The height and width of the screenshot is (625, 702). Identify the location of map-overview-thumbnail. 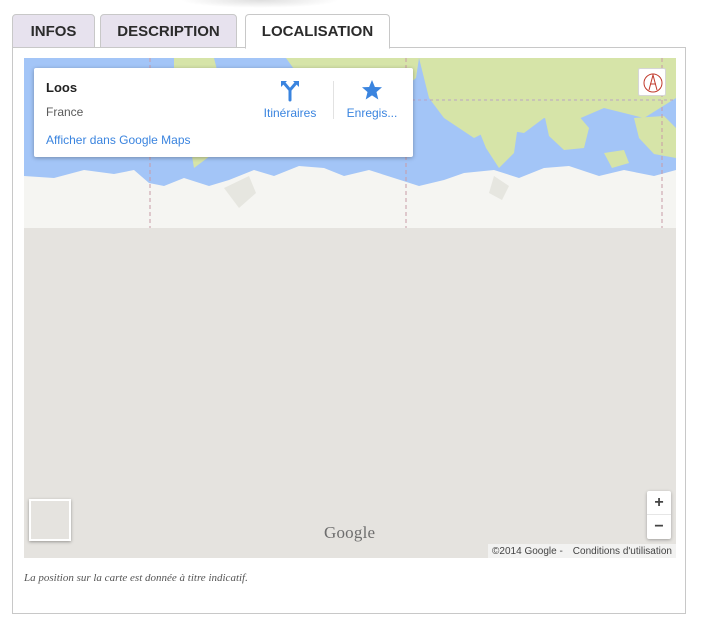
(50, 520).